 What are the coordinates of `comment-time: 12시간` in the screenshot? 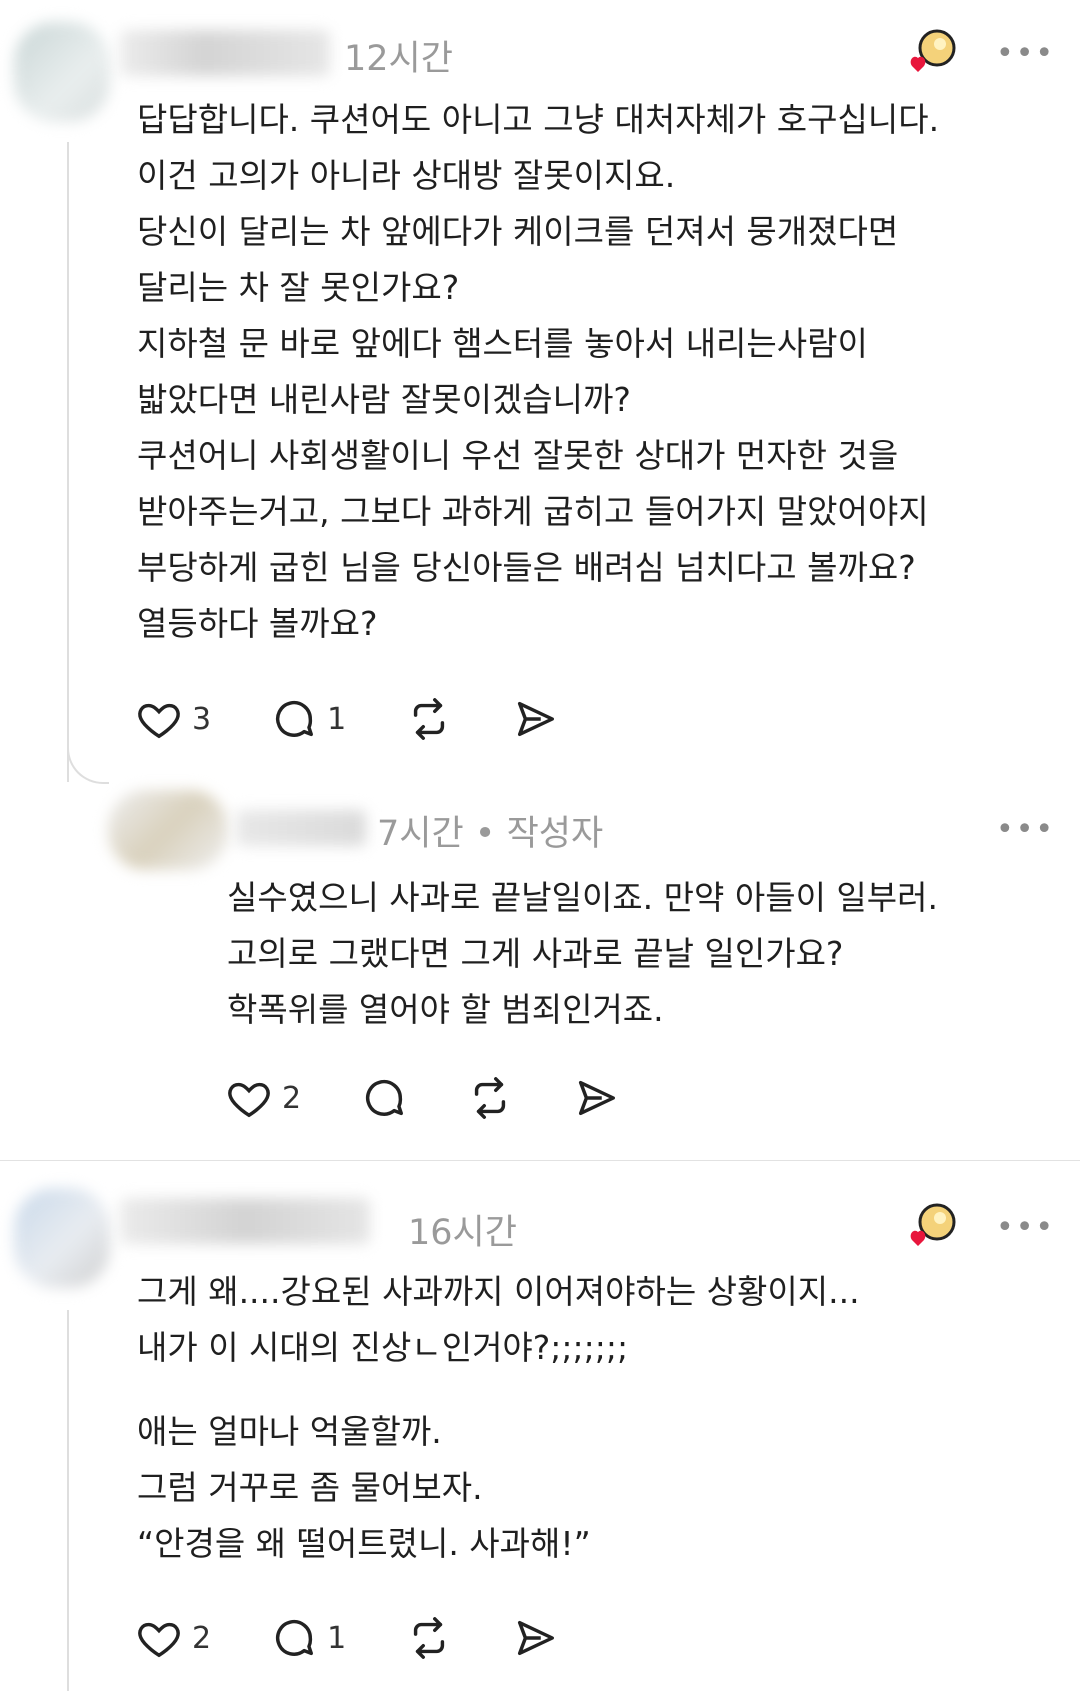 It's located at (398, 59).